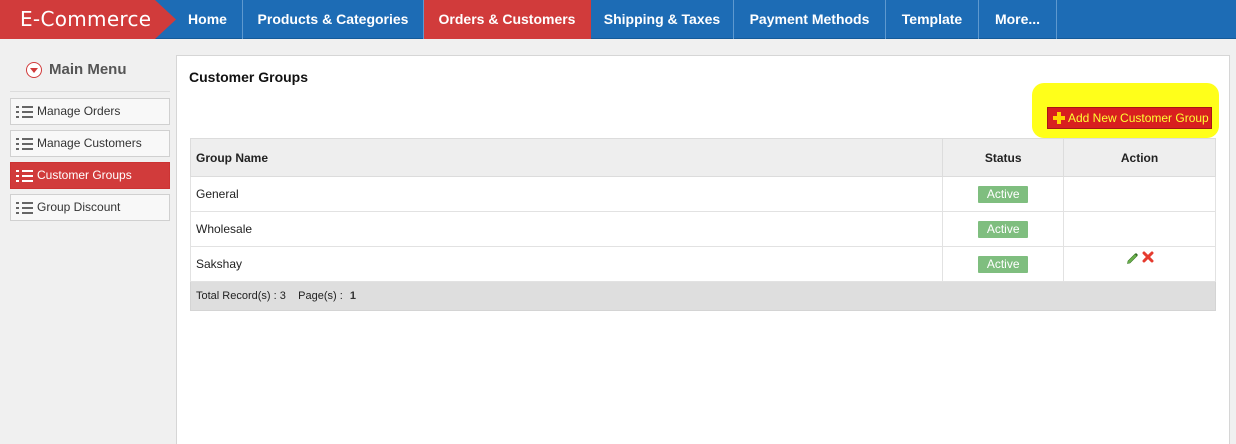 This screenshot has width=1236, height=444. I want to click on sidebar-item-customer-groups: Customer Groups, so click(90, 175).